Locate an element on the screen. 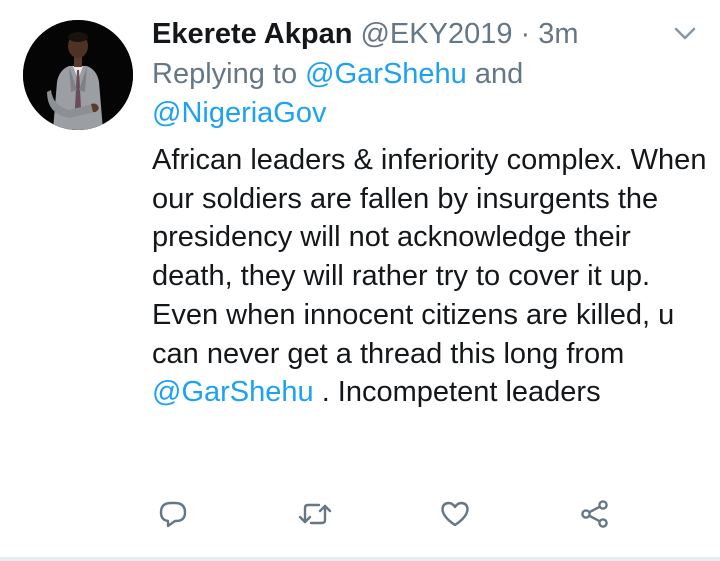  share-button is located at coordinates (595, 516).